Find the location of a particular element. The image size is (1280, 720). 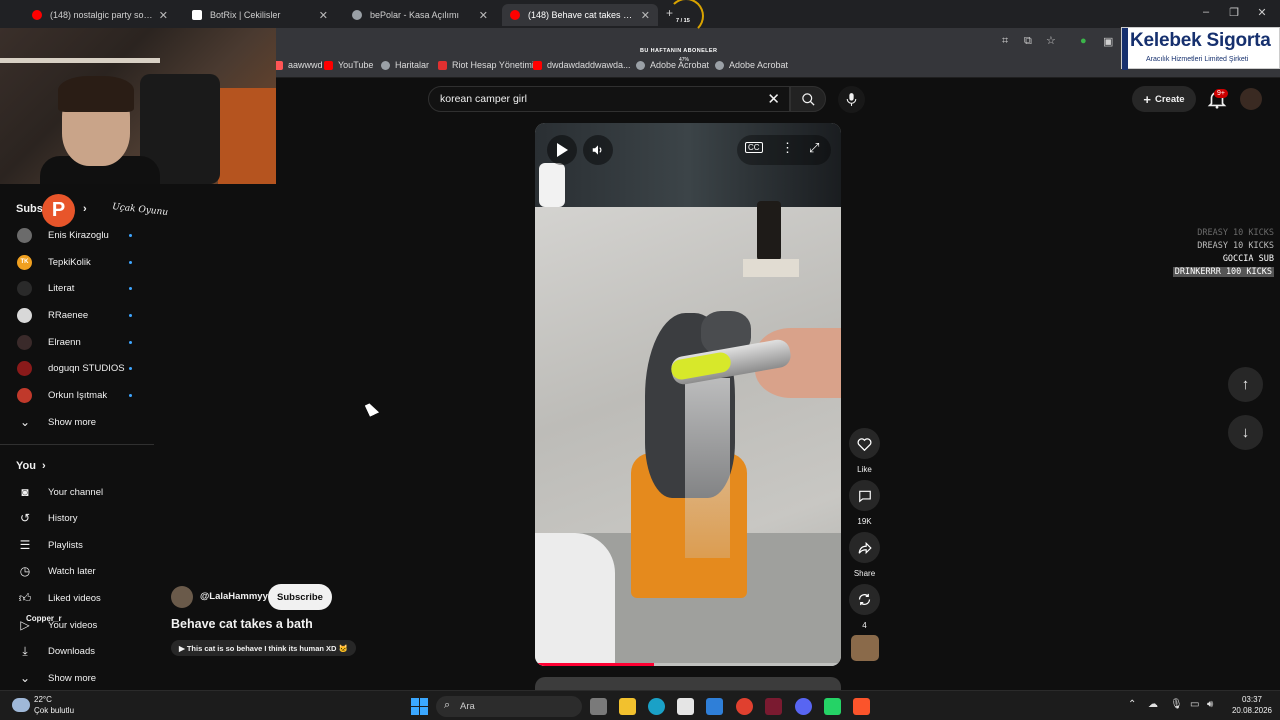

taskbar-search-label: Ara is located at coordinates (467, 706).